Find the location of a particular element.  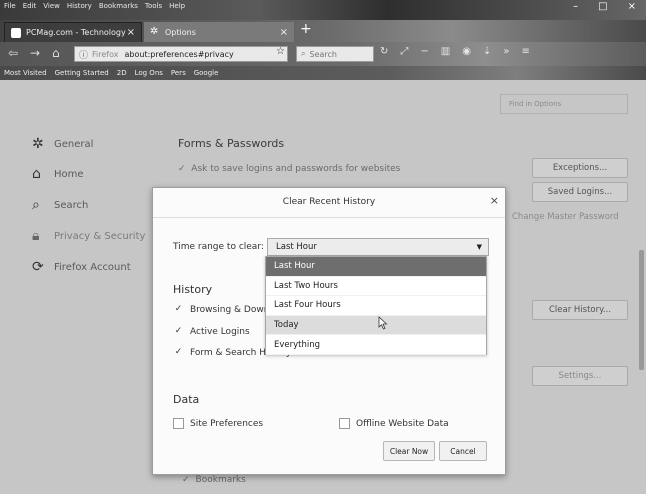

option-last-two-hours: Last Two Hours is located at coordinates (376, 287).